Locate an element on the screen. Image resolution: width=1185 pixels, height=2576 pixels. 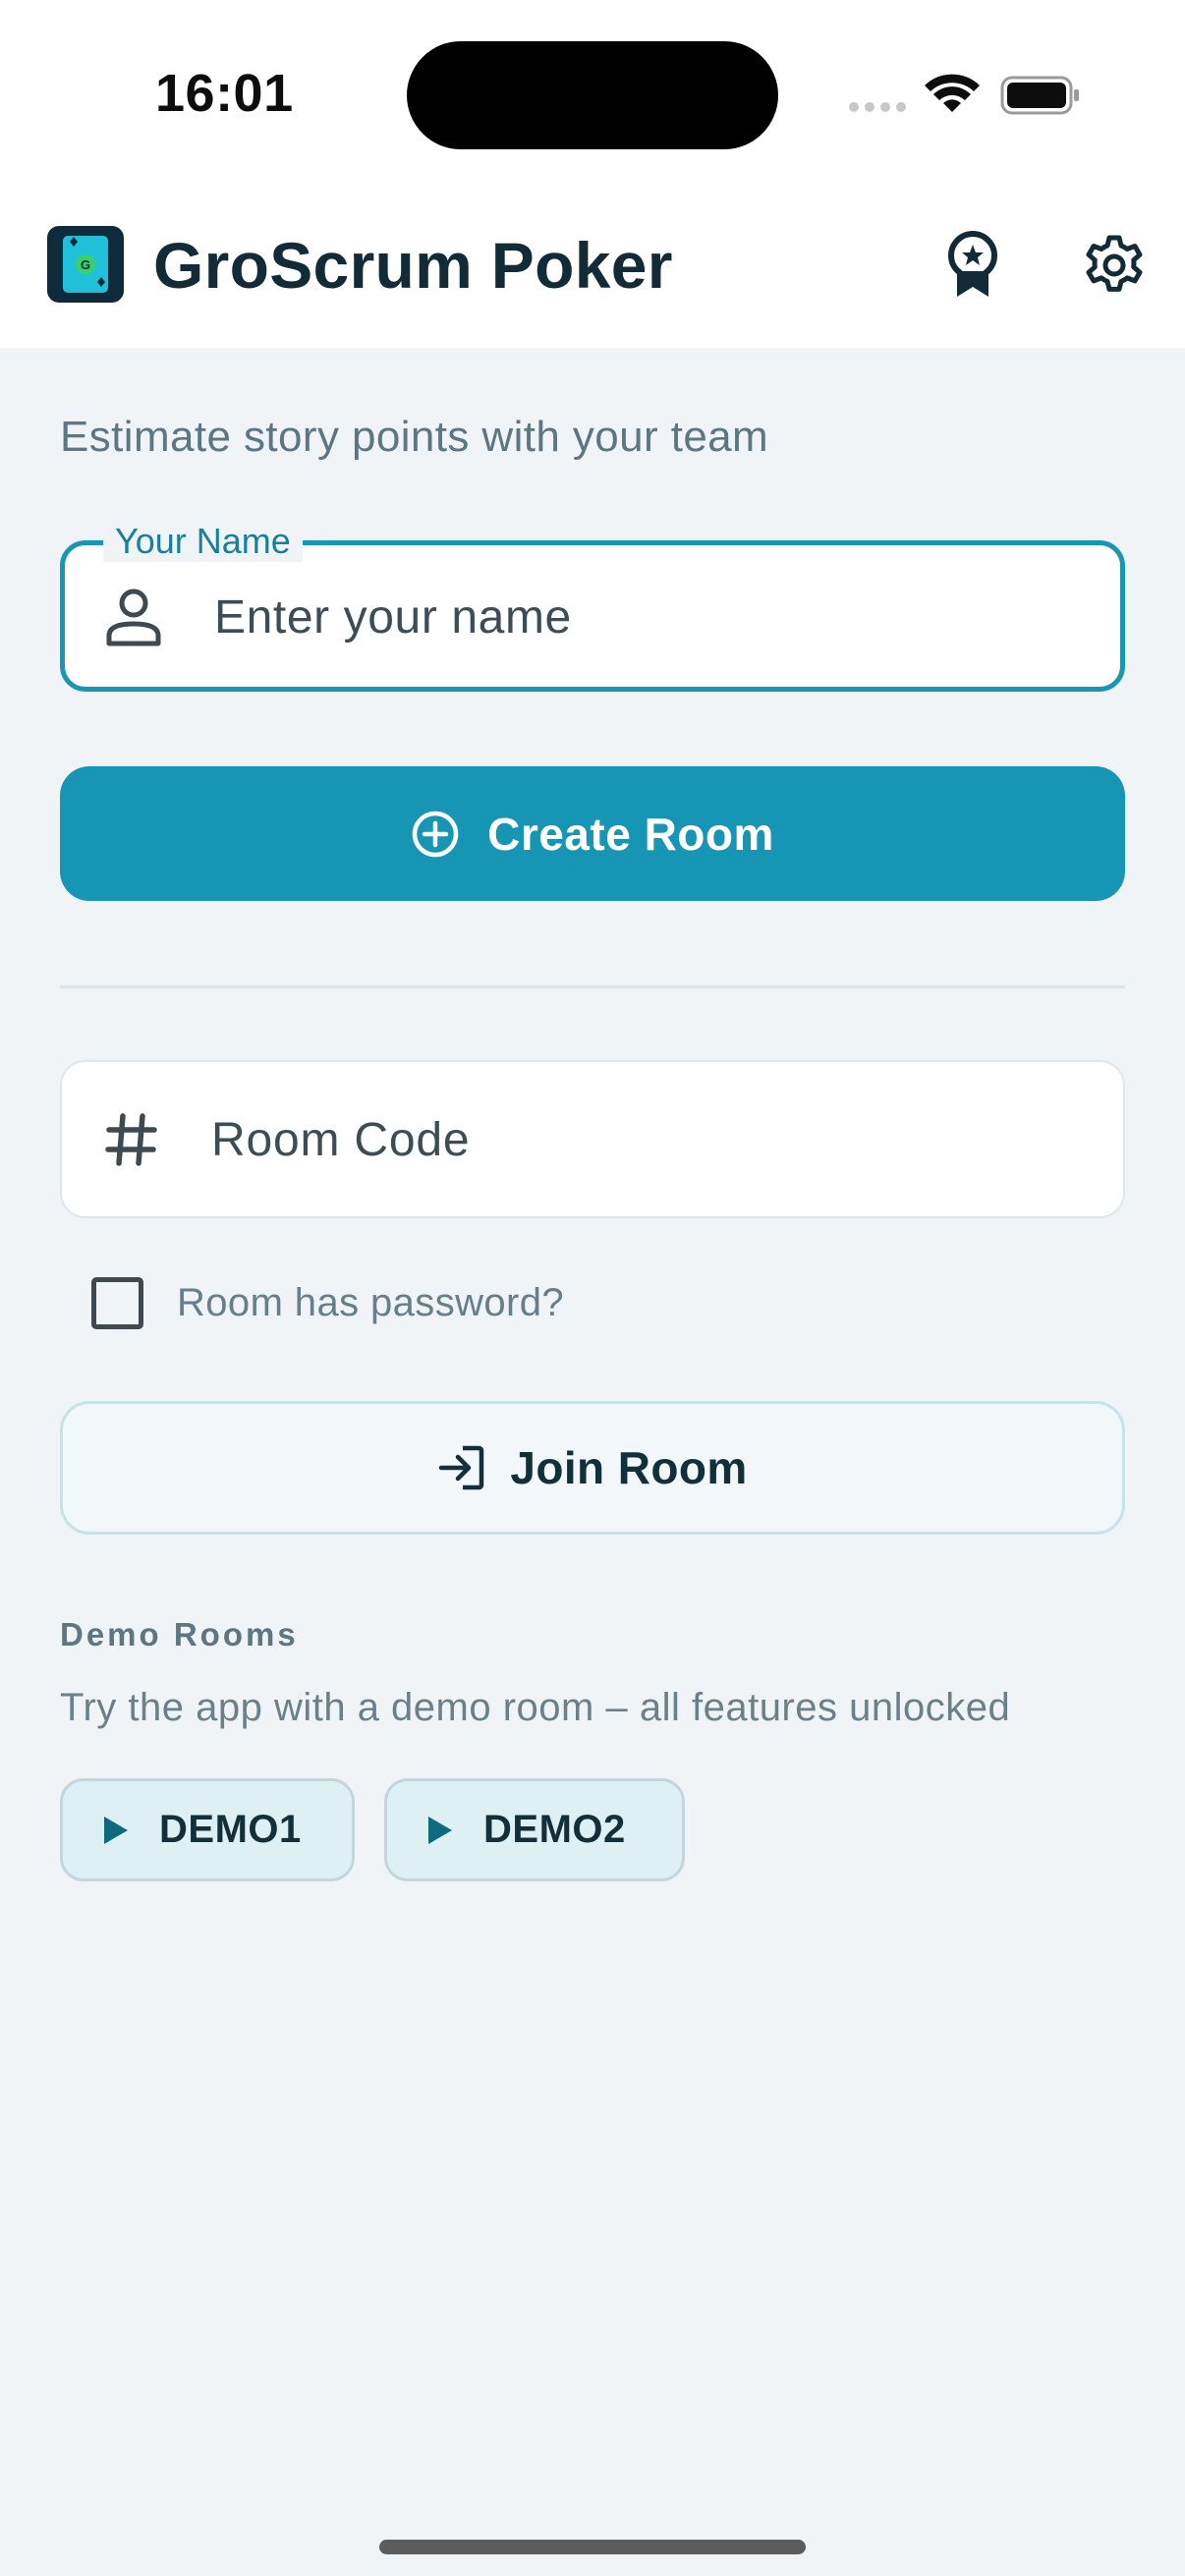
demo-rooms-heading: Demo Rooms is located at coordinates (180, 1634).